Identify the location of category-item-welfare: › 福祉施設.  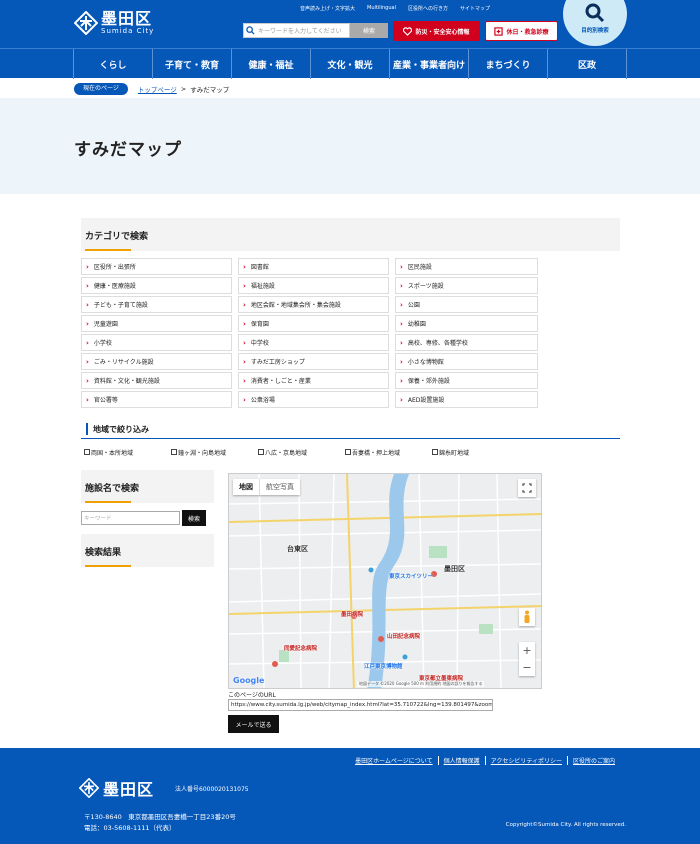
(313, 285).